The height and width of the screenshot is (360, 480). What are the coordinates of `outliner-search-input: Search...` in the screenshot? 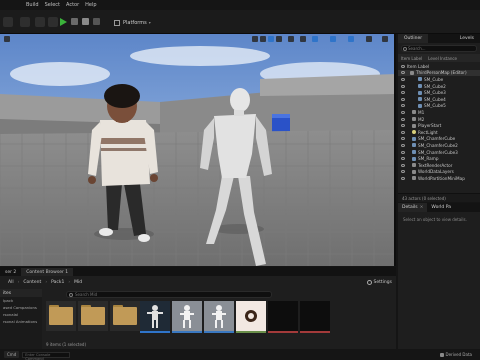 It's located at (439, 48).